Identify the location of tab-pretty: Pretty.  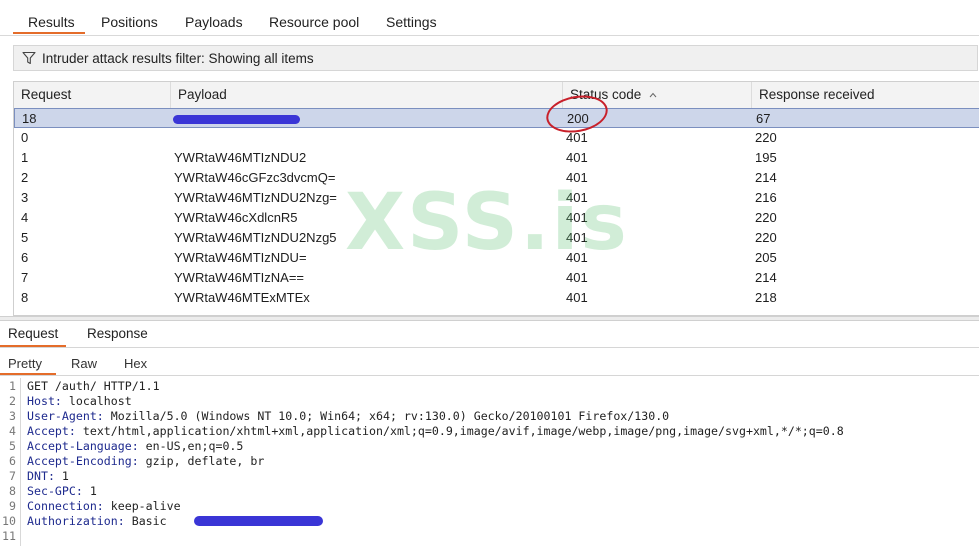
(25, 363).